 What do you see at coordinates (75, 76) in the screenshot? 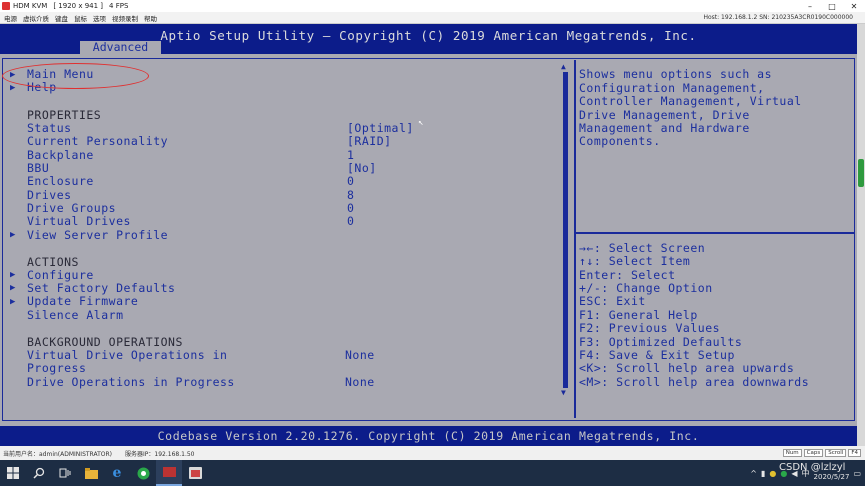
I see `annotation-ellipse` at bounding box center [75, 76].